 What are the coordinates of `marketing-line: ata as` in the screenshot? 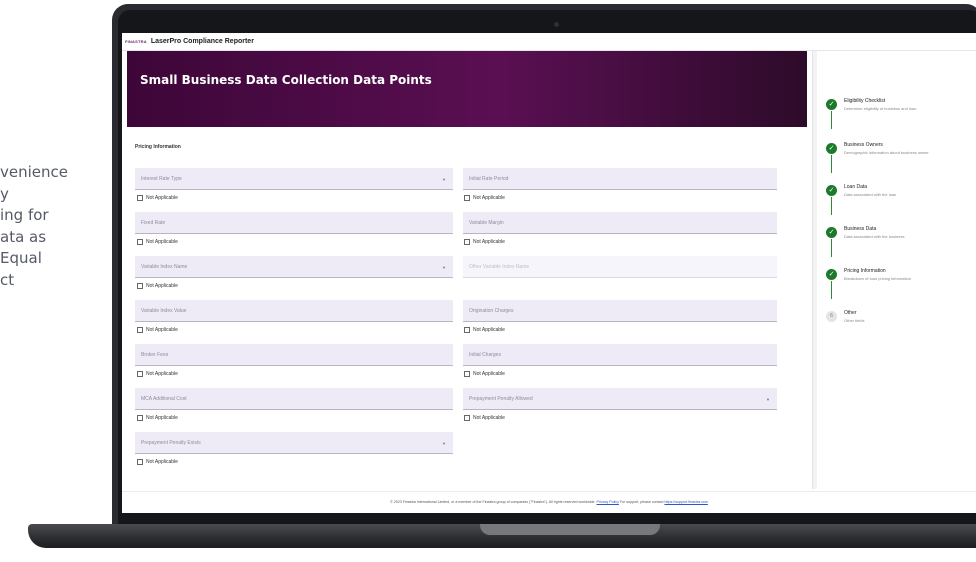 It's located at (23, 236).